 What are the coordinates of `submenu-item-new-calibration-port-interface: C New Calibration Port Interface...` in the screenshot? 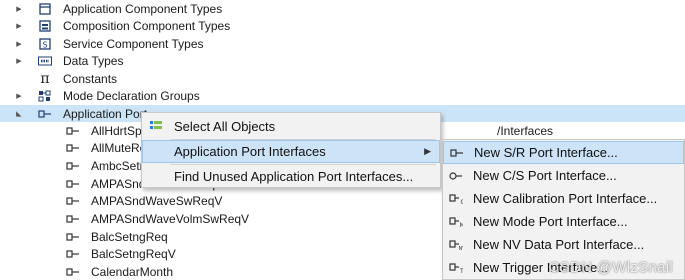 It's located at (563, 198).